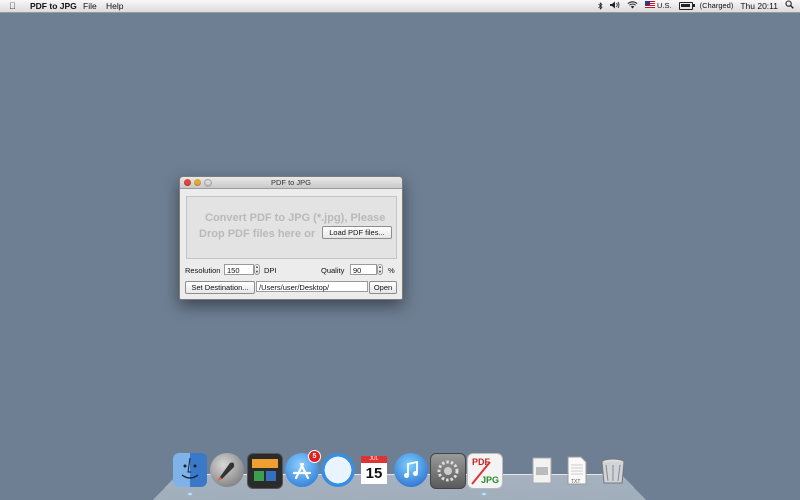 The width and height of the screenshot is (800, 500). I want to click on dock-launchpad, so click(227, 470).